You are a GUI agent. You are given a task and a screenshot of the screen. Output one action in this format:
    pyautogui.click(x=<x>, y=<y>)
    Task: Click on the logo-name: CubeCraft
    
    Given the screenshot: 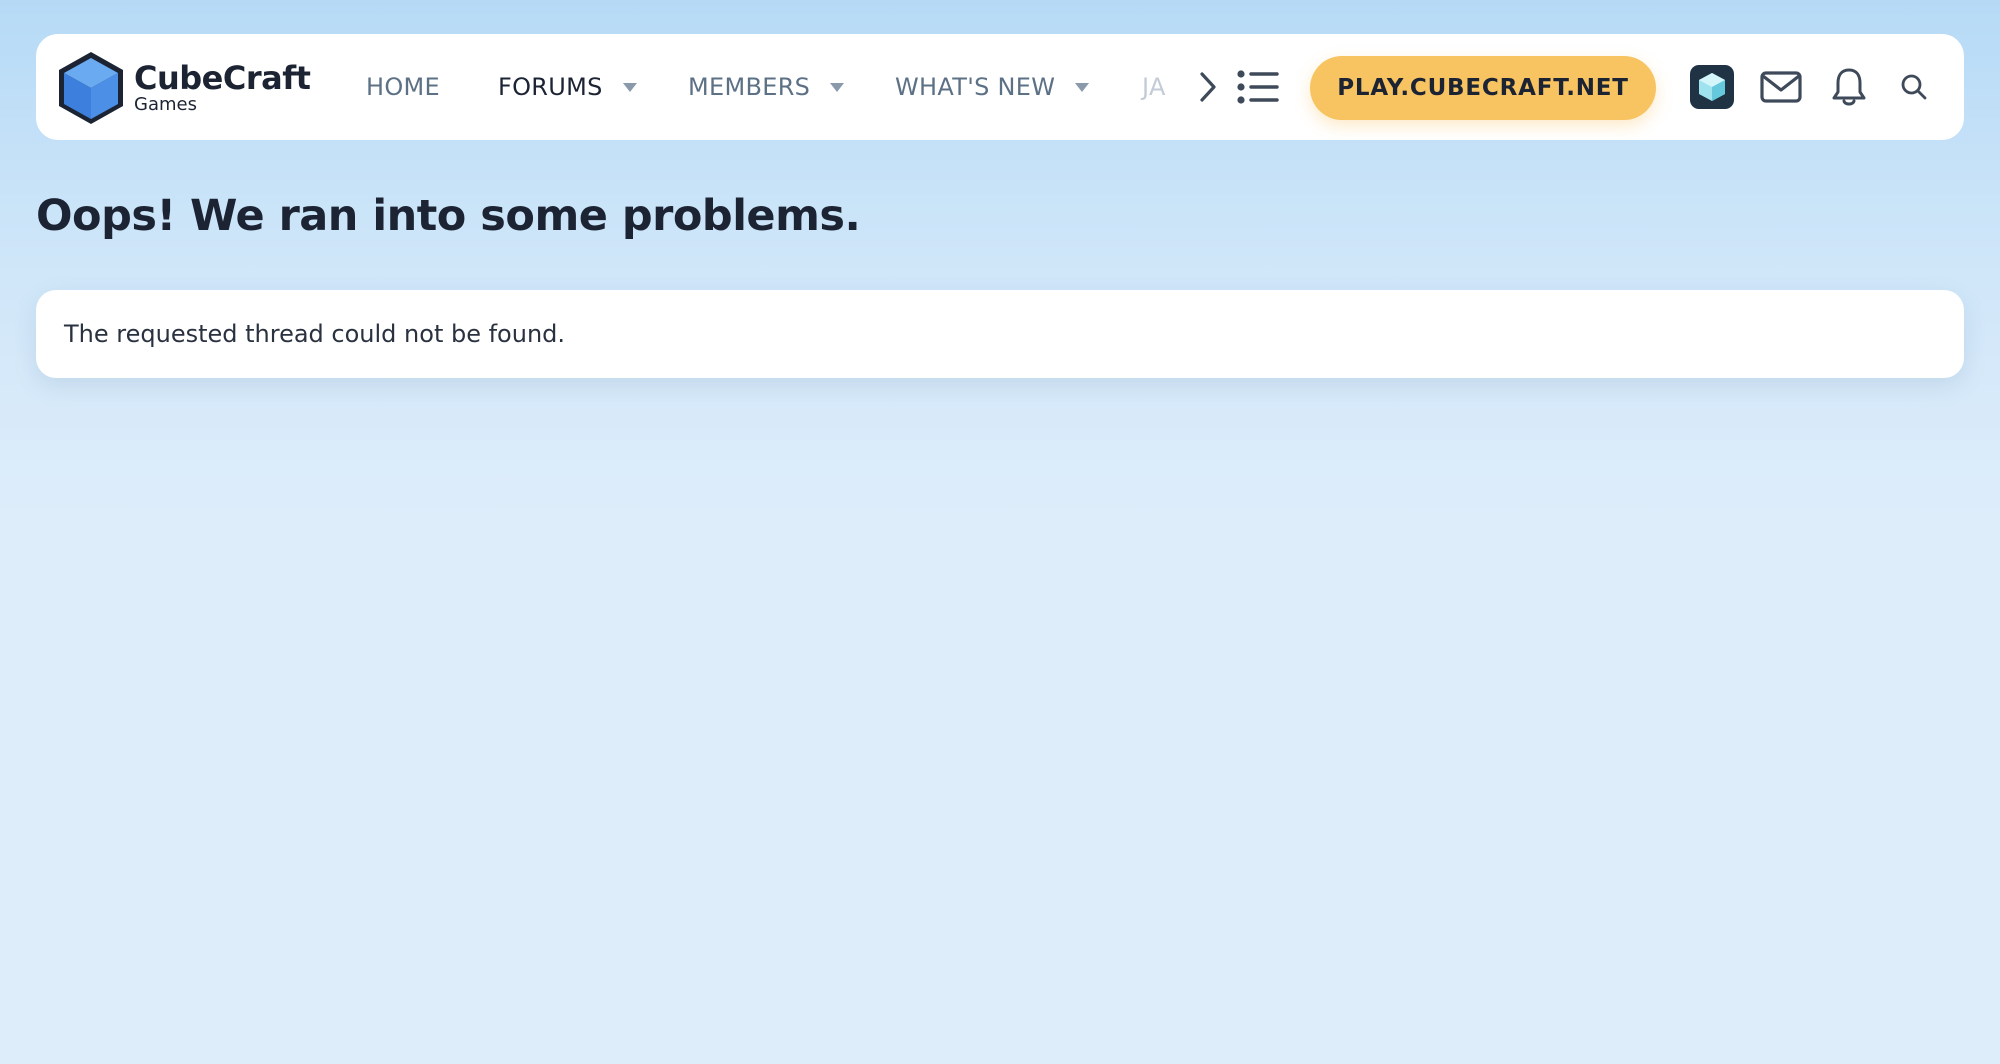 What is the action you would take?
    pyautogui.click(x=222, y=78)
    